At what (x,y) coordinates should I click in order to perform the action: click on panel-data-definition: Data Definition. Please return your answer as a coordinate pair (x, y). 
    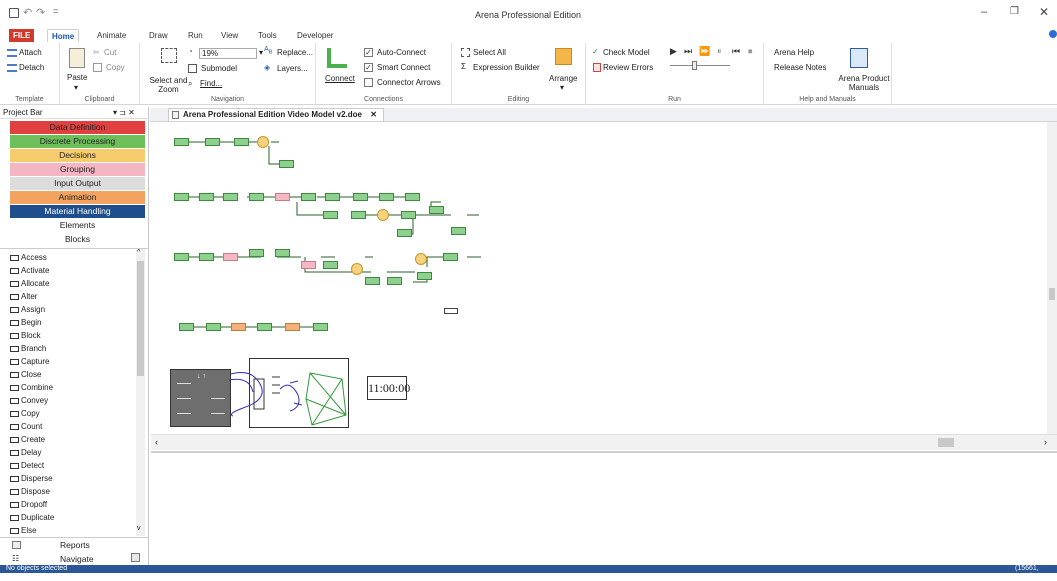
    Looking at the image, I should click on (77, 127).